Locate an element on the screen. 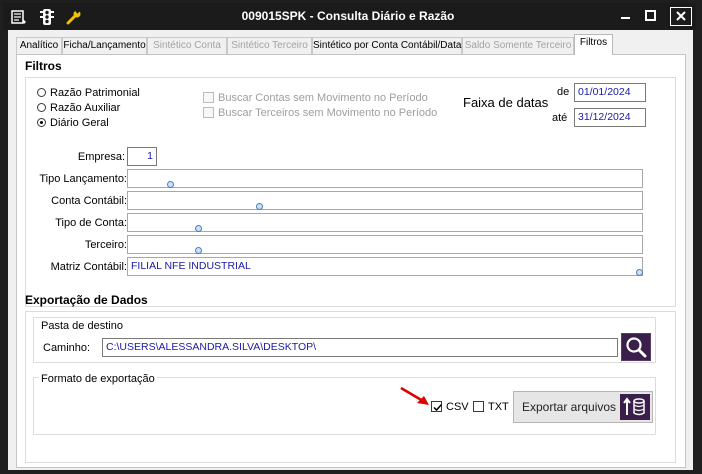  tab-analitico: Analítico is located at coordinates (39, 45).